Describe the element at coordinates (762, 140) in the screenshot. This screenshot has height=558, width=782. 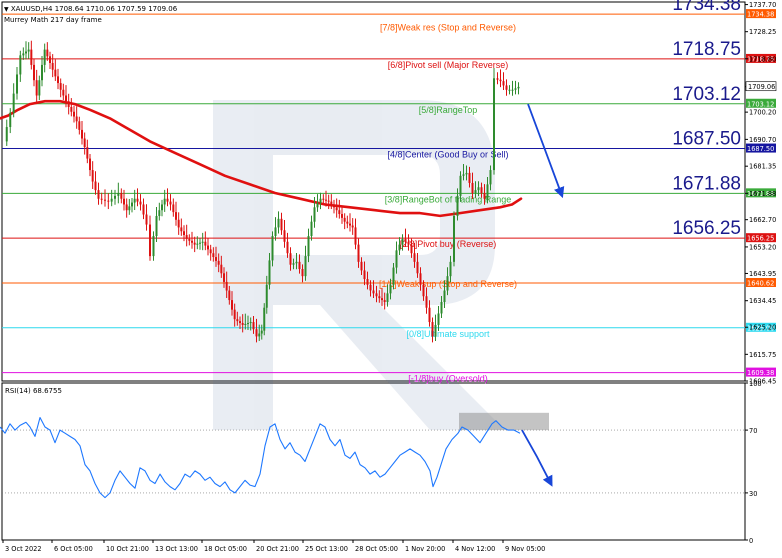
I see `price-tick-label: 1690.70` at that location.